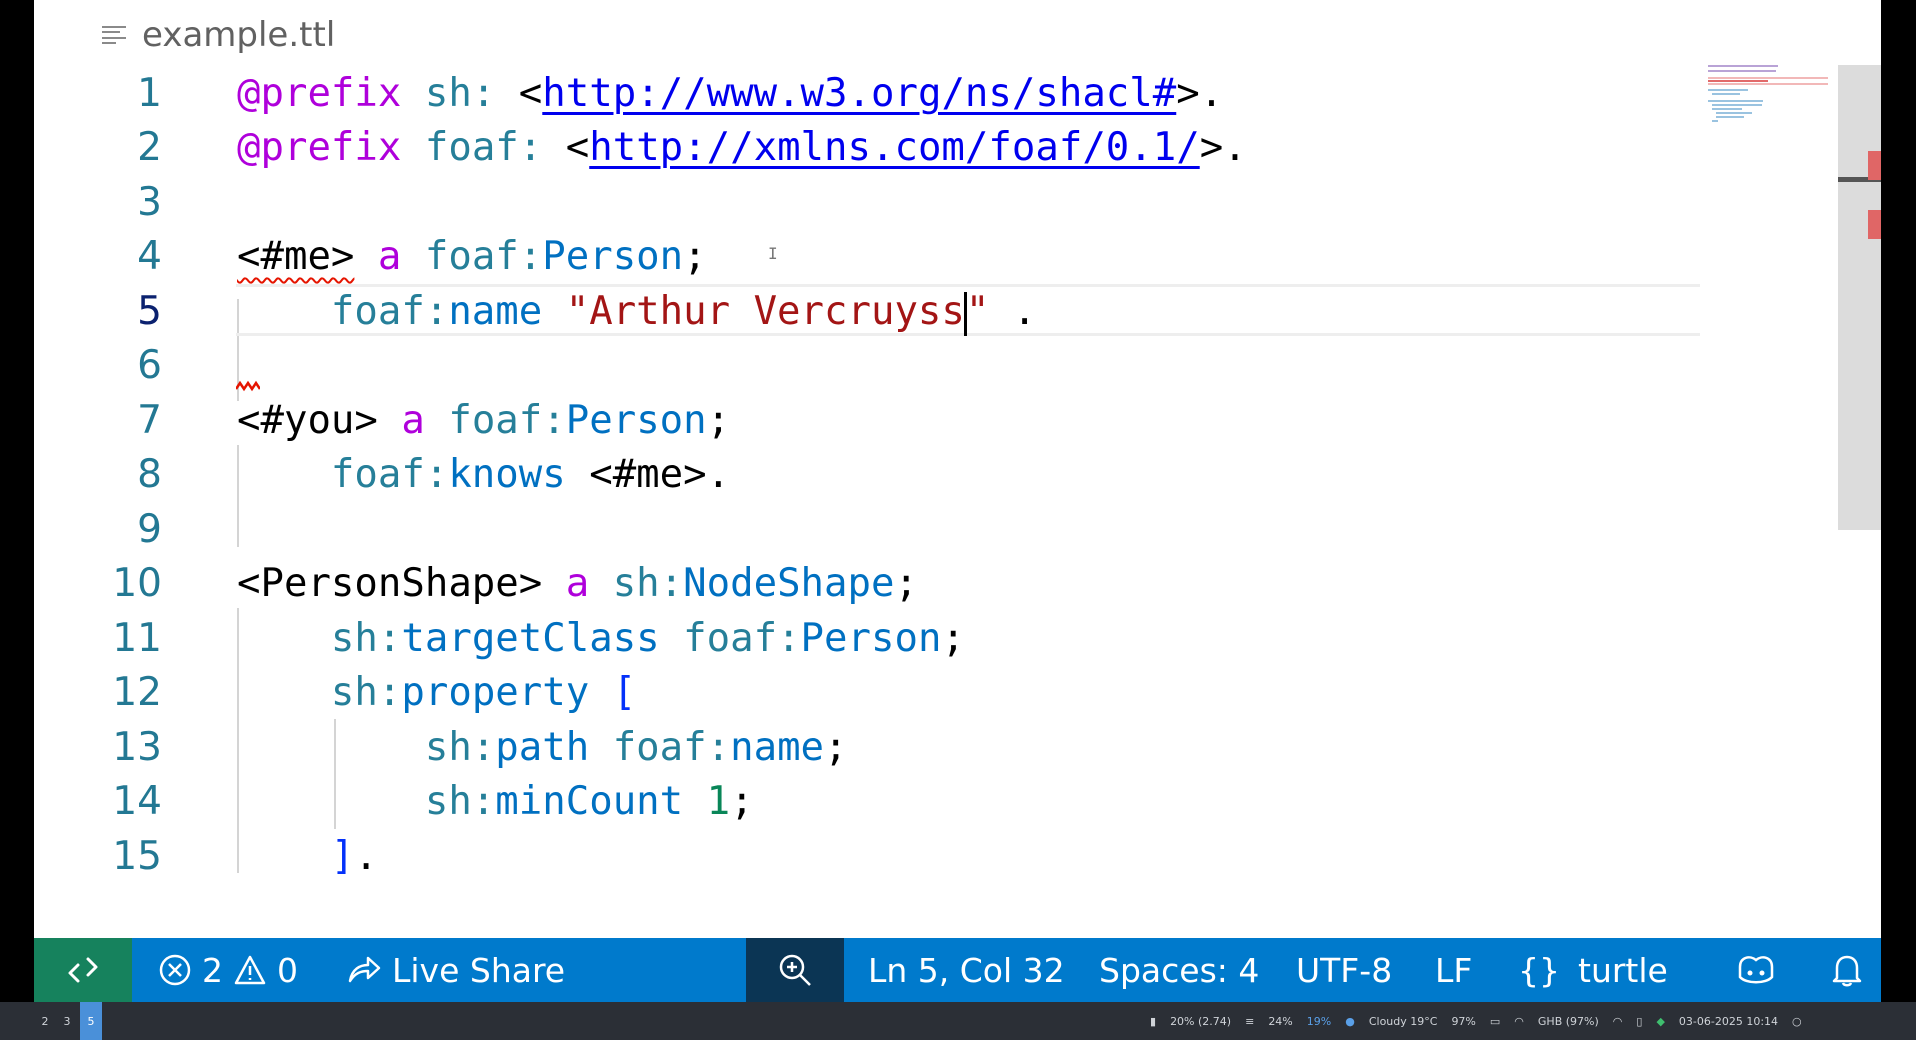 The image size is (1916, 1040). I want to click on line-number: 6, so click(149, 365).